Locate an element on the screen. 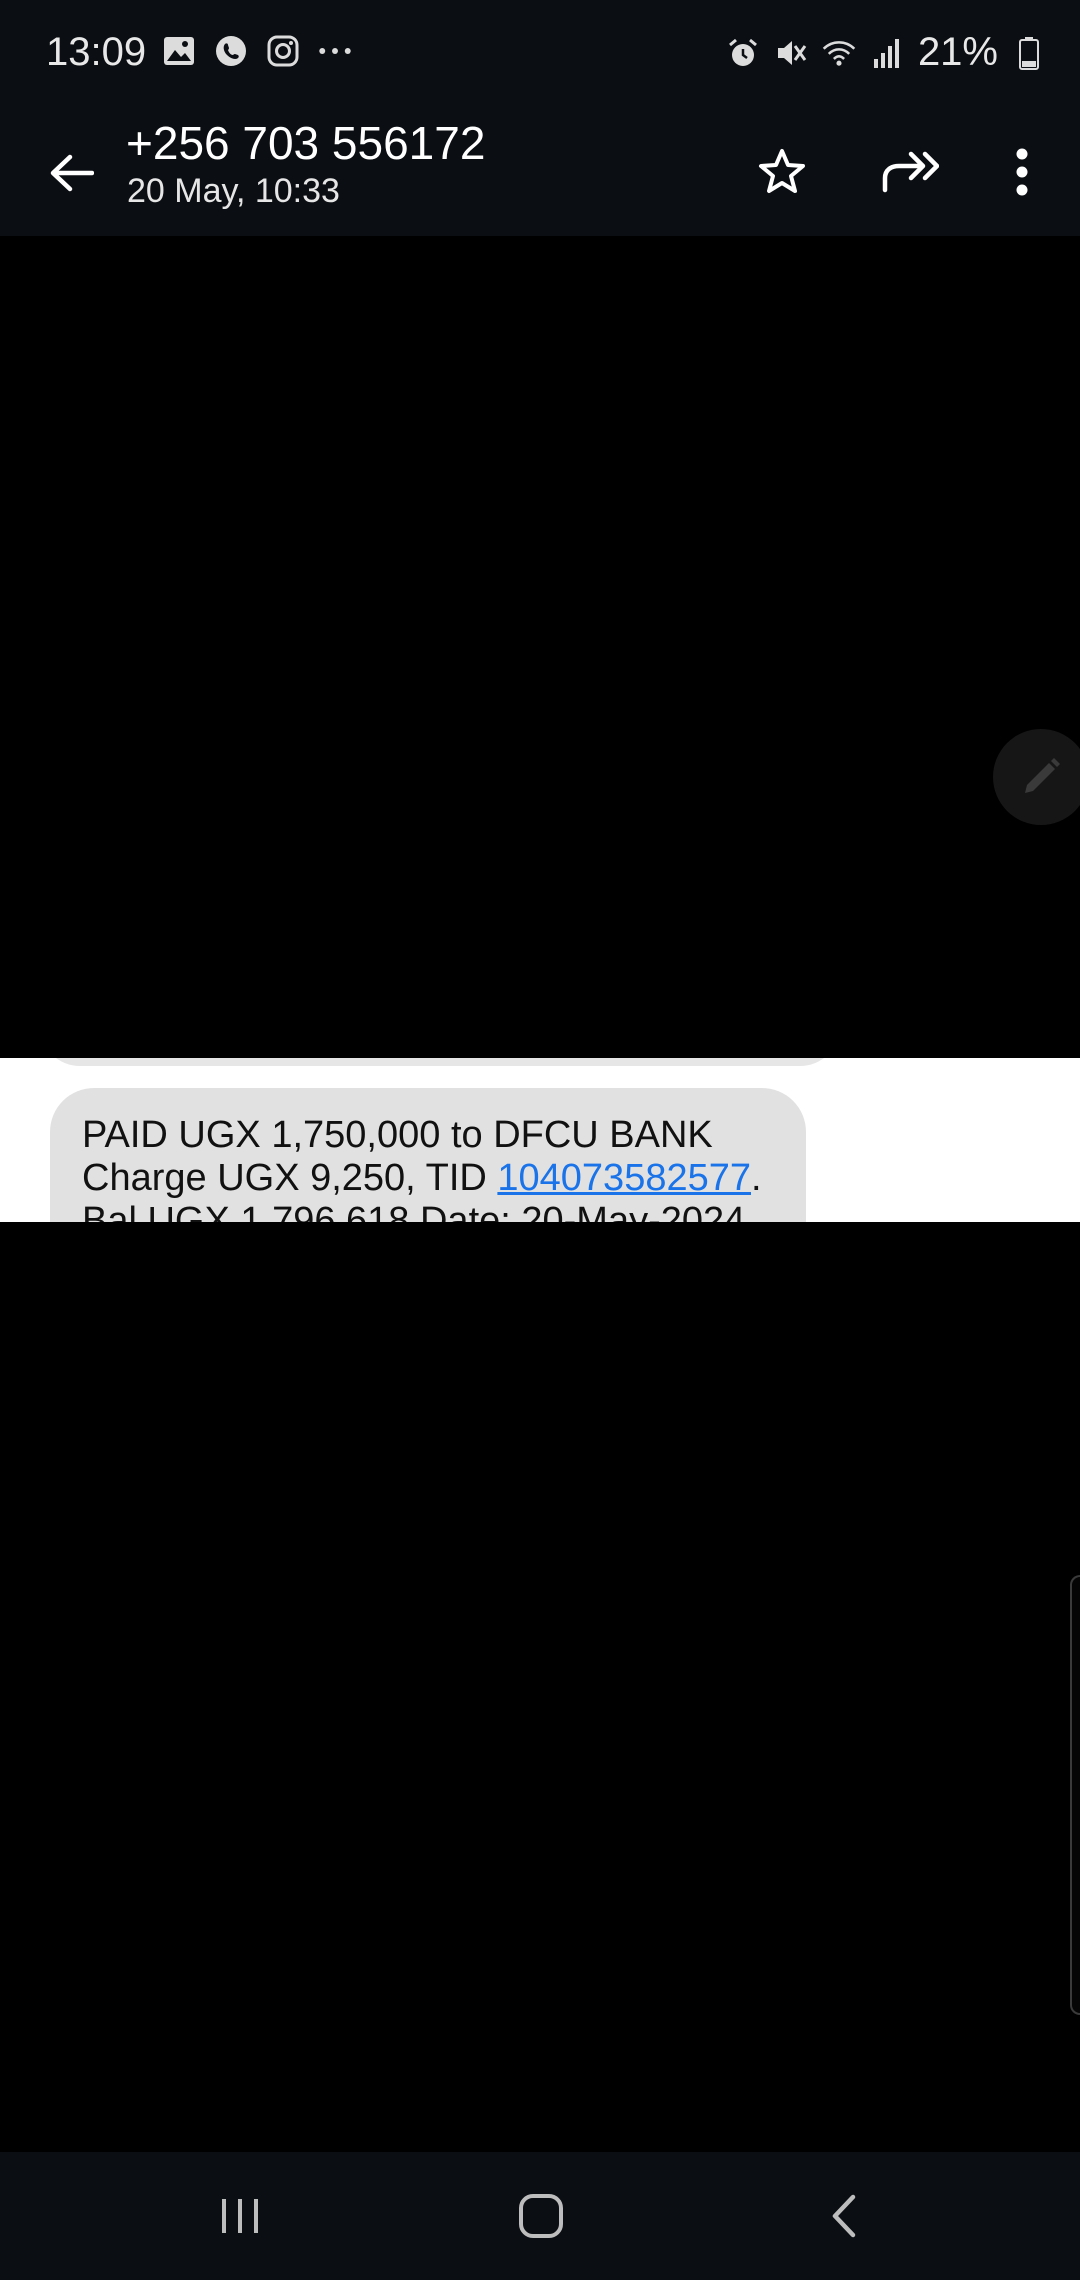 This screenshot has width=1080, height=2280. forward-button is located at coordinates (910, 172).